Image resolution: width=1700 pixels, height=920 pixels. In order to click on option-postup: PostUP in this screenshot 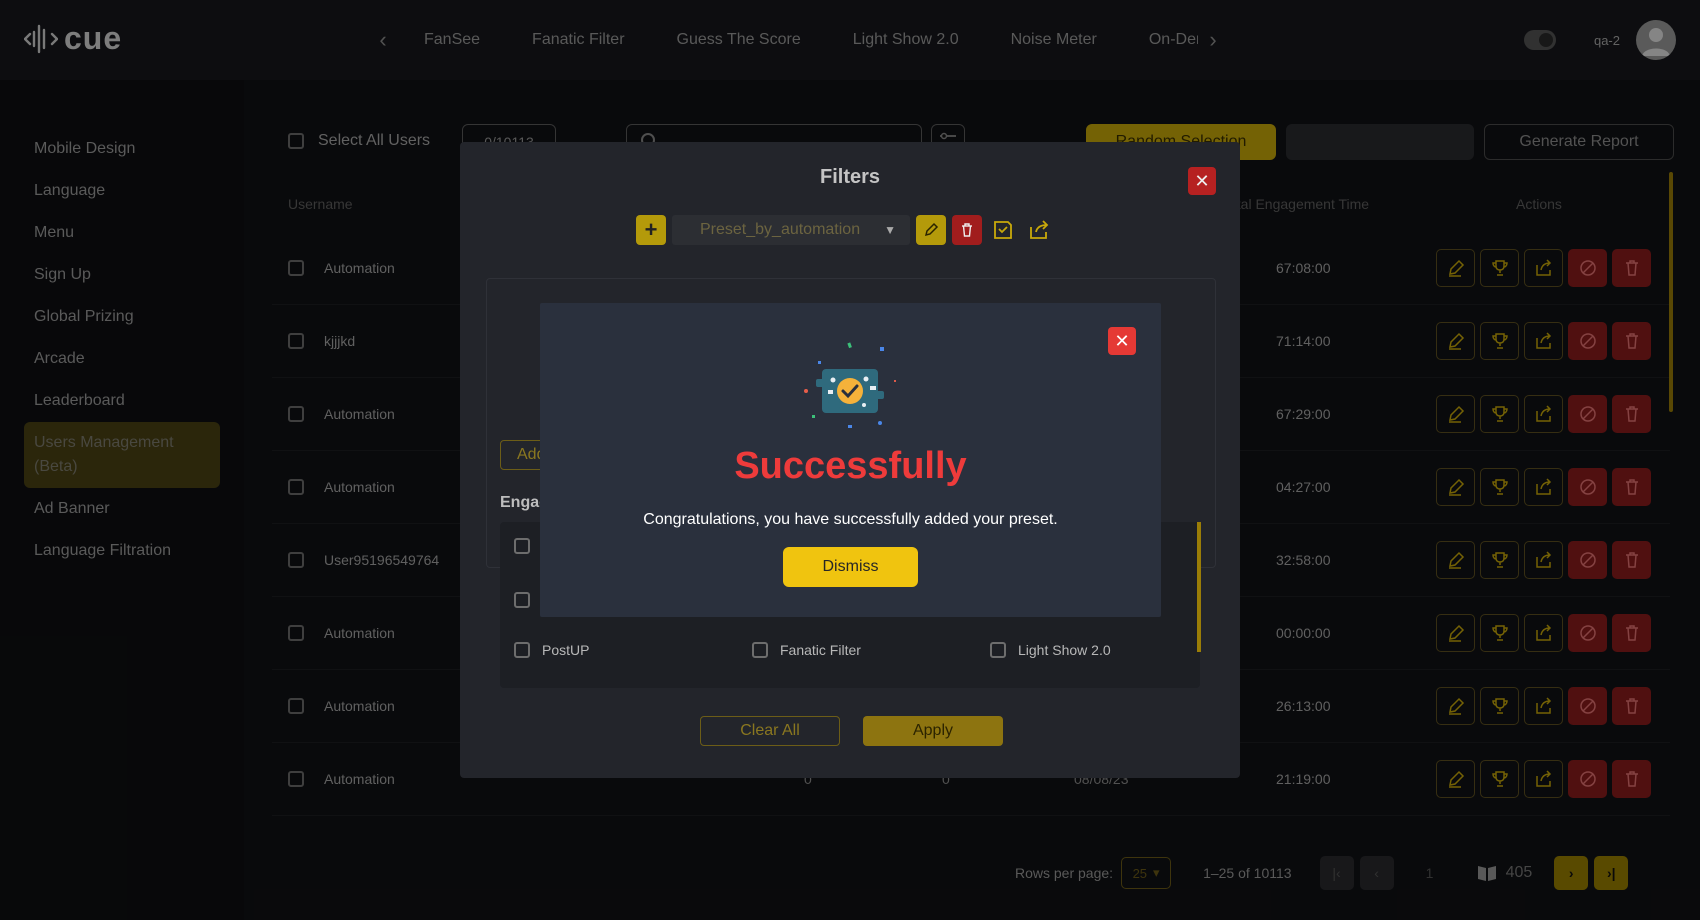, I will do `click(551, 650)`.